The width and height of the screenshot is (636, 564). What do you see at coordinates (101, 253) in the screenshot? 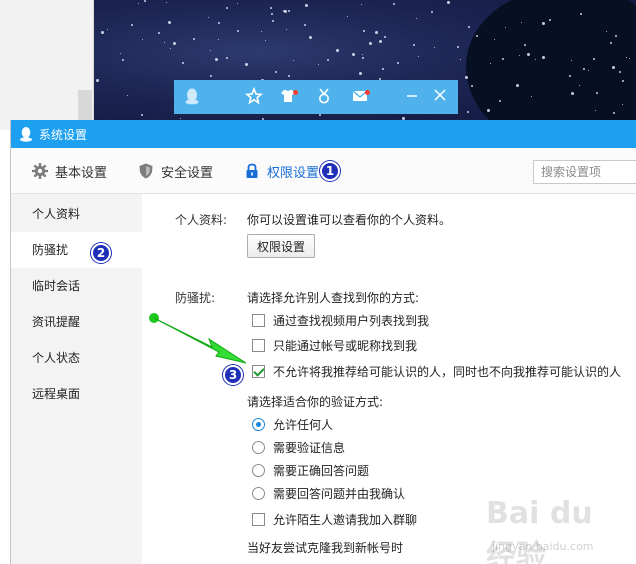
I see `step-badge-2: 2` at bounding box center [101, 253].